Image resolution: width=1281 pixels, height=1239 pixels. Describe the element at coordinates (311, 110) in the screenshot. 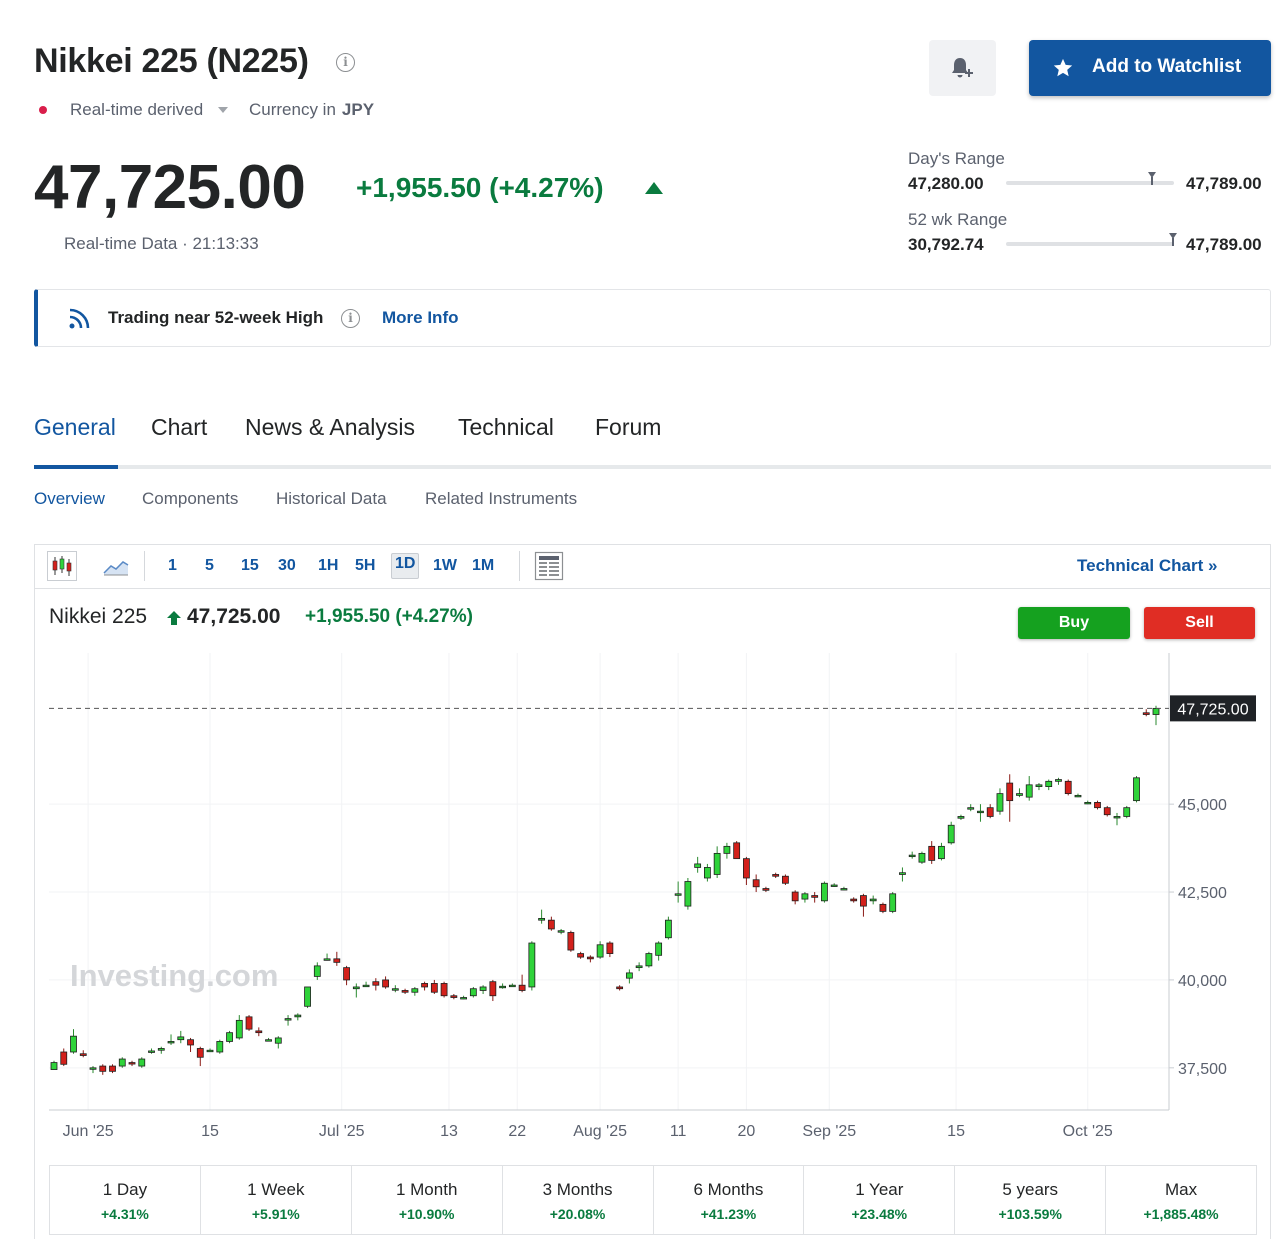

I see `currency-label: Currency in JPY` at that location.